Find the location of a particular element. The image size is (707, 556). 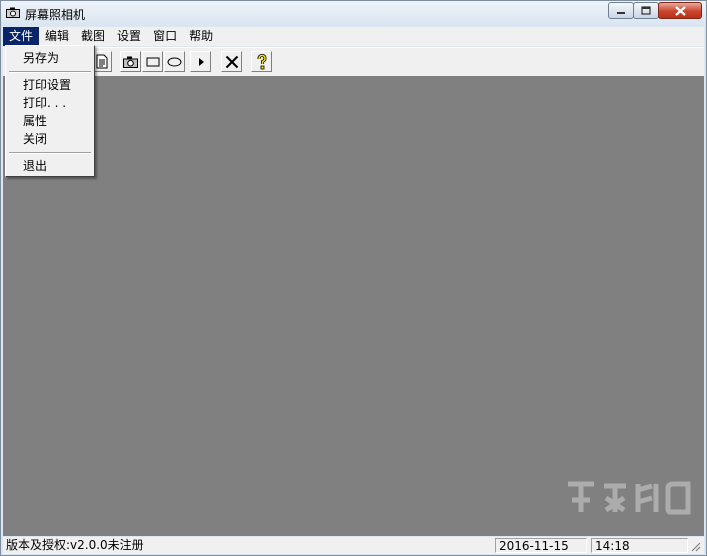

watermark-logo is located at coordinates (629, 498).